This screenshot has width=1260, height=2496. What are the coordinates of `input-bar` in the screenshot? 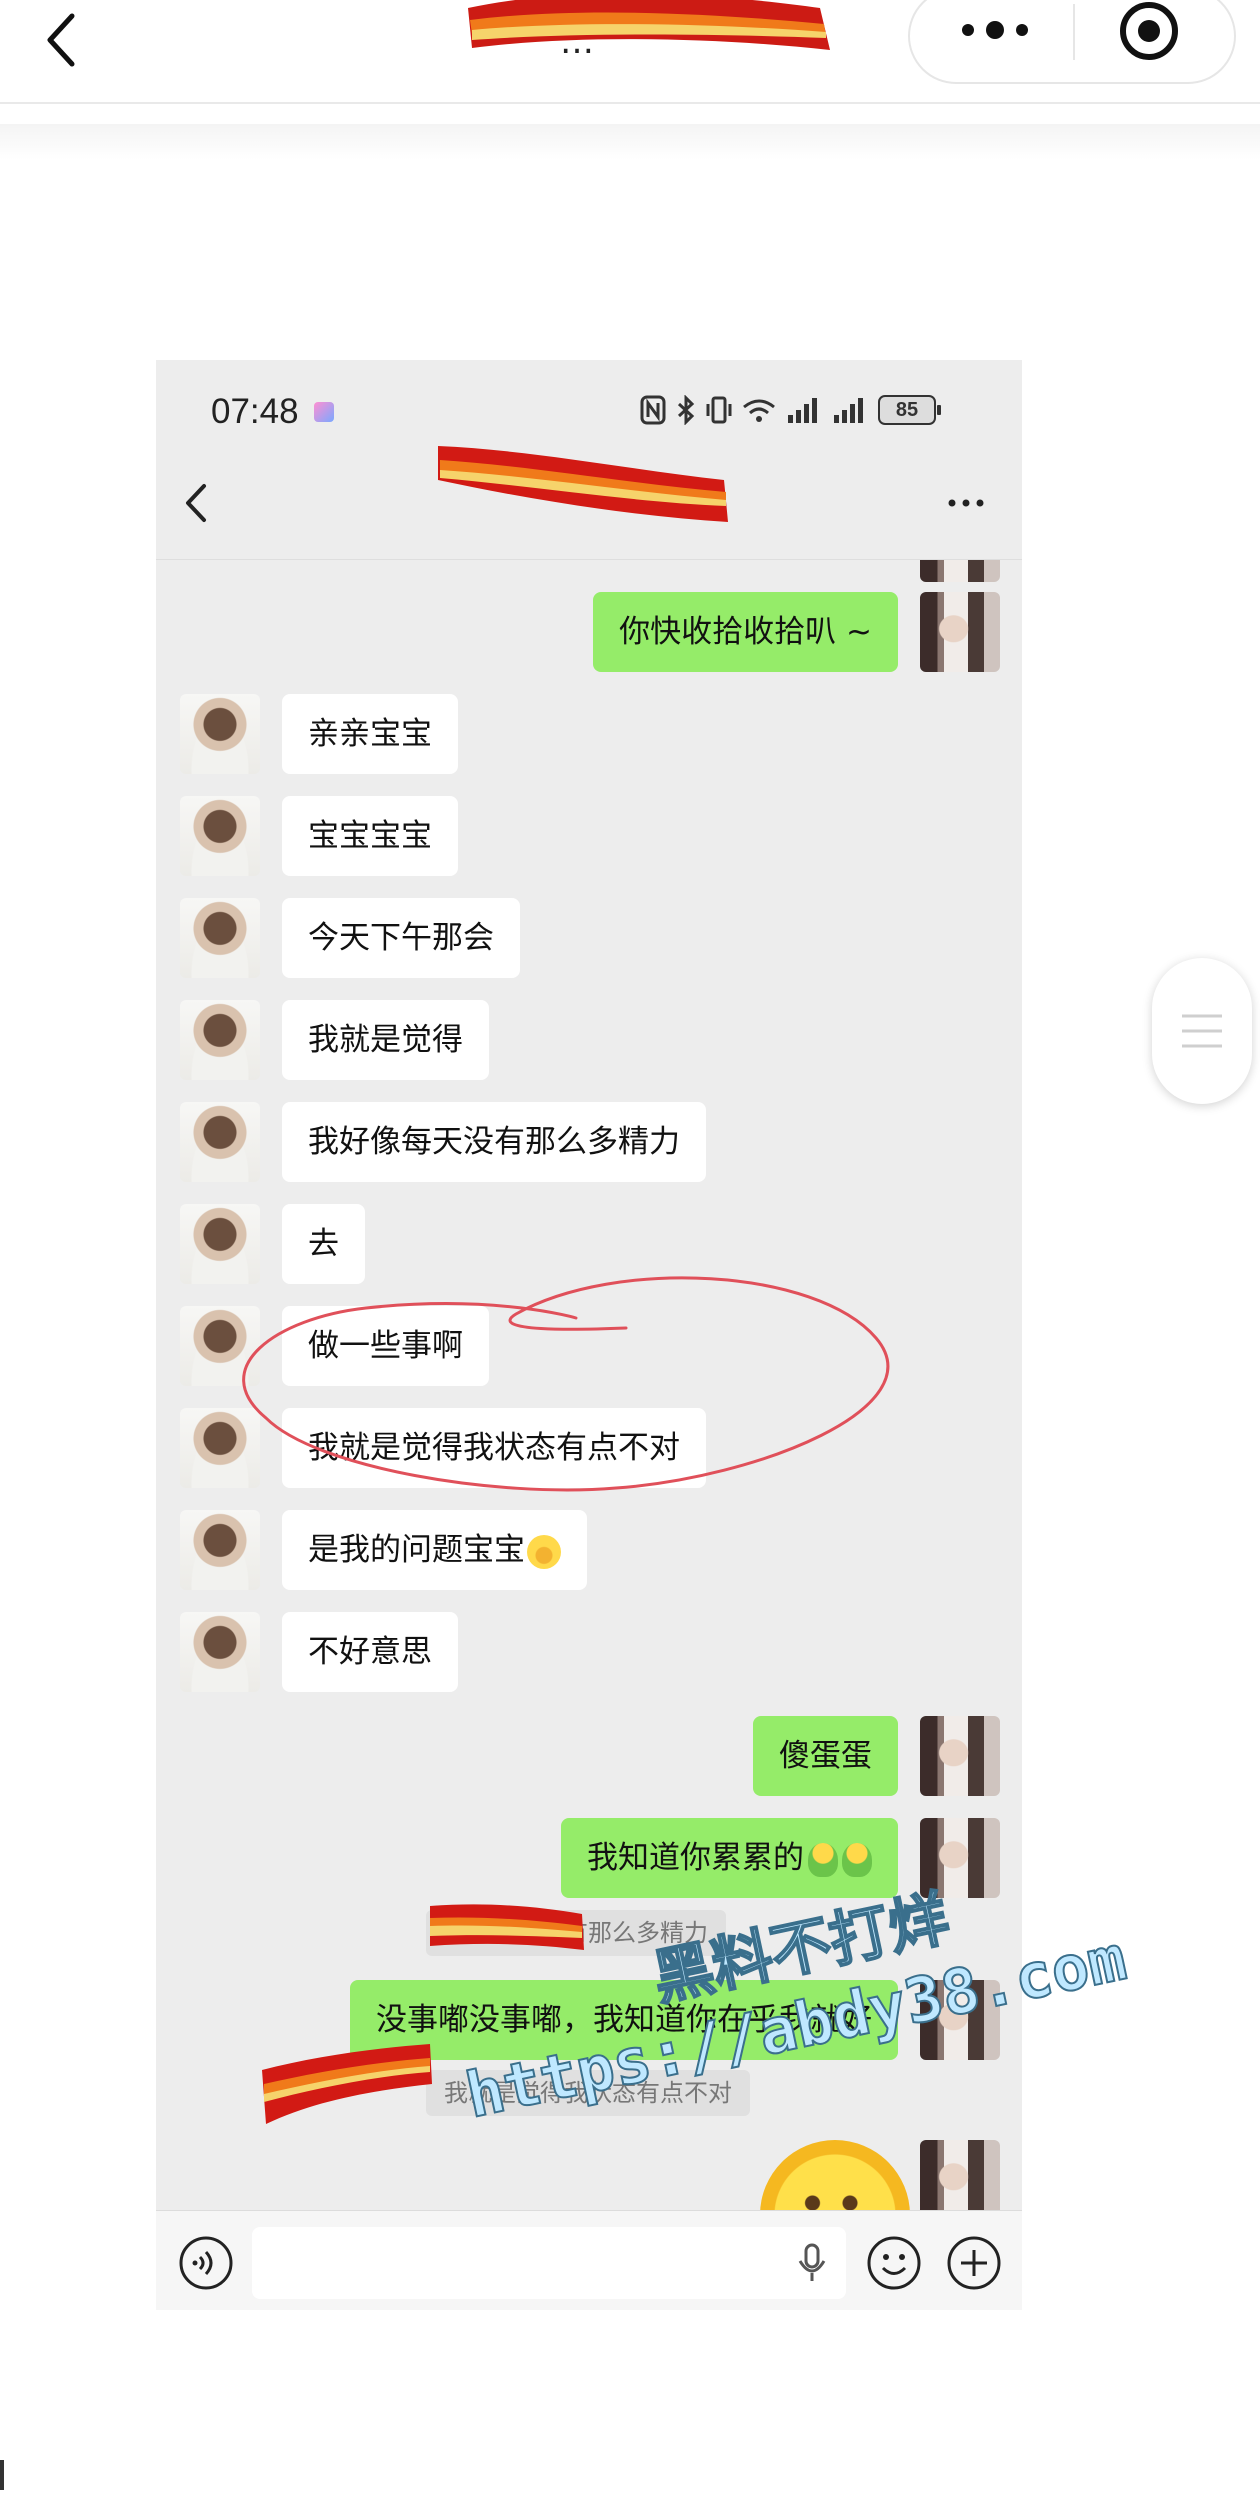 It's located at (589, 2260).